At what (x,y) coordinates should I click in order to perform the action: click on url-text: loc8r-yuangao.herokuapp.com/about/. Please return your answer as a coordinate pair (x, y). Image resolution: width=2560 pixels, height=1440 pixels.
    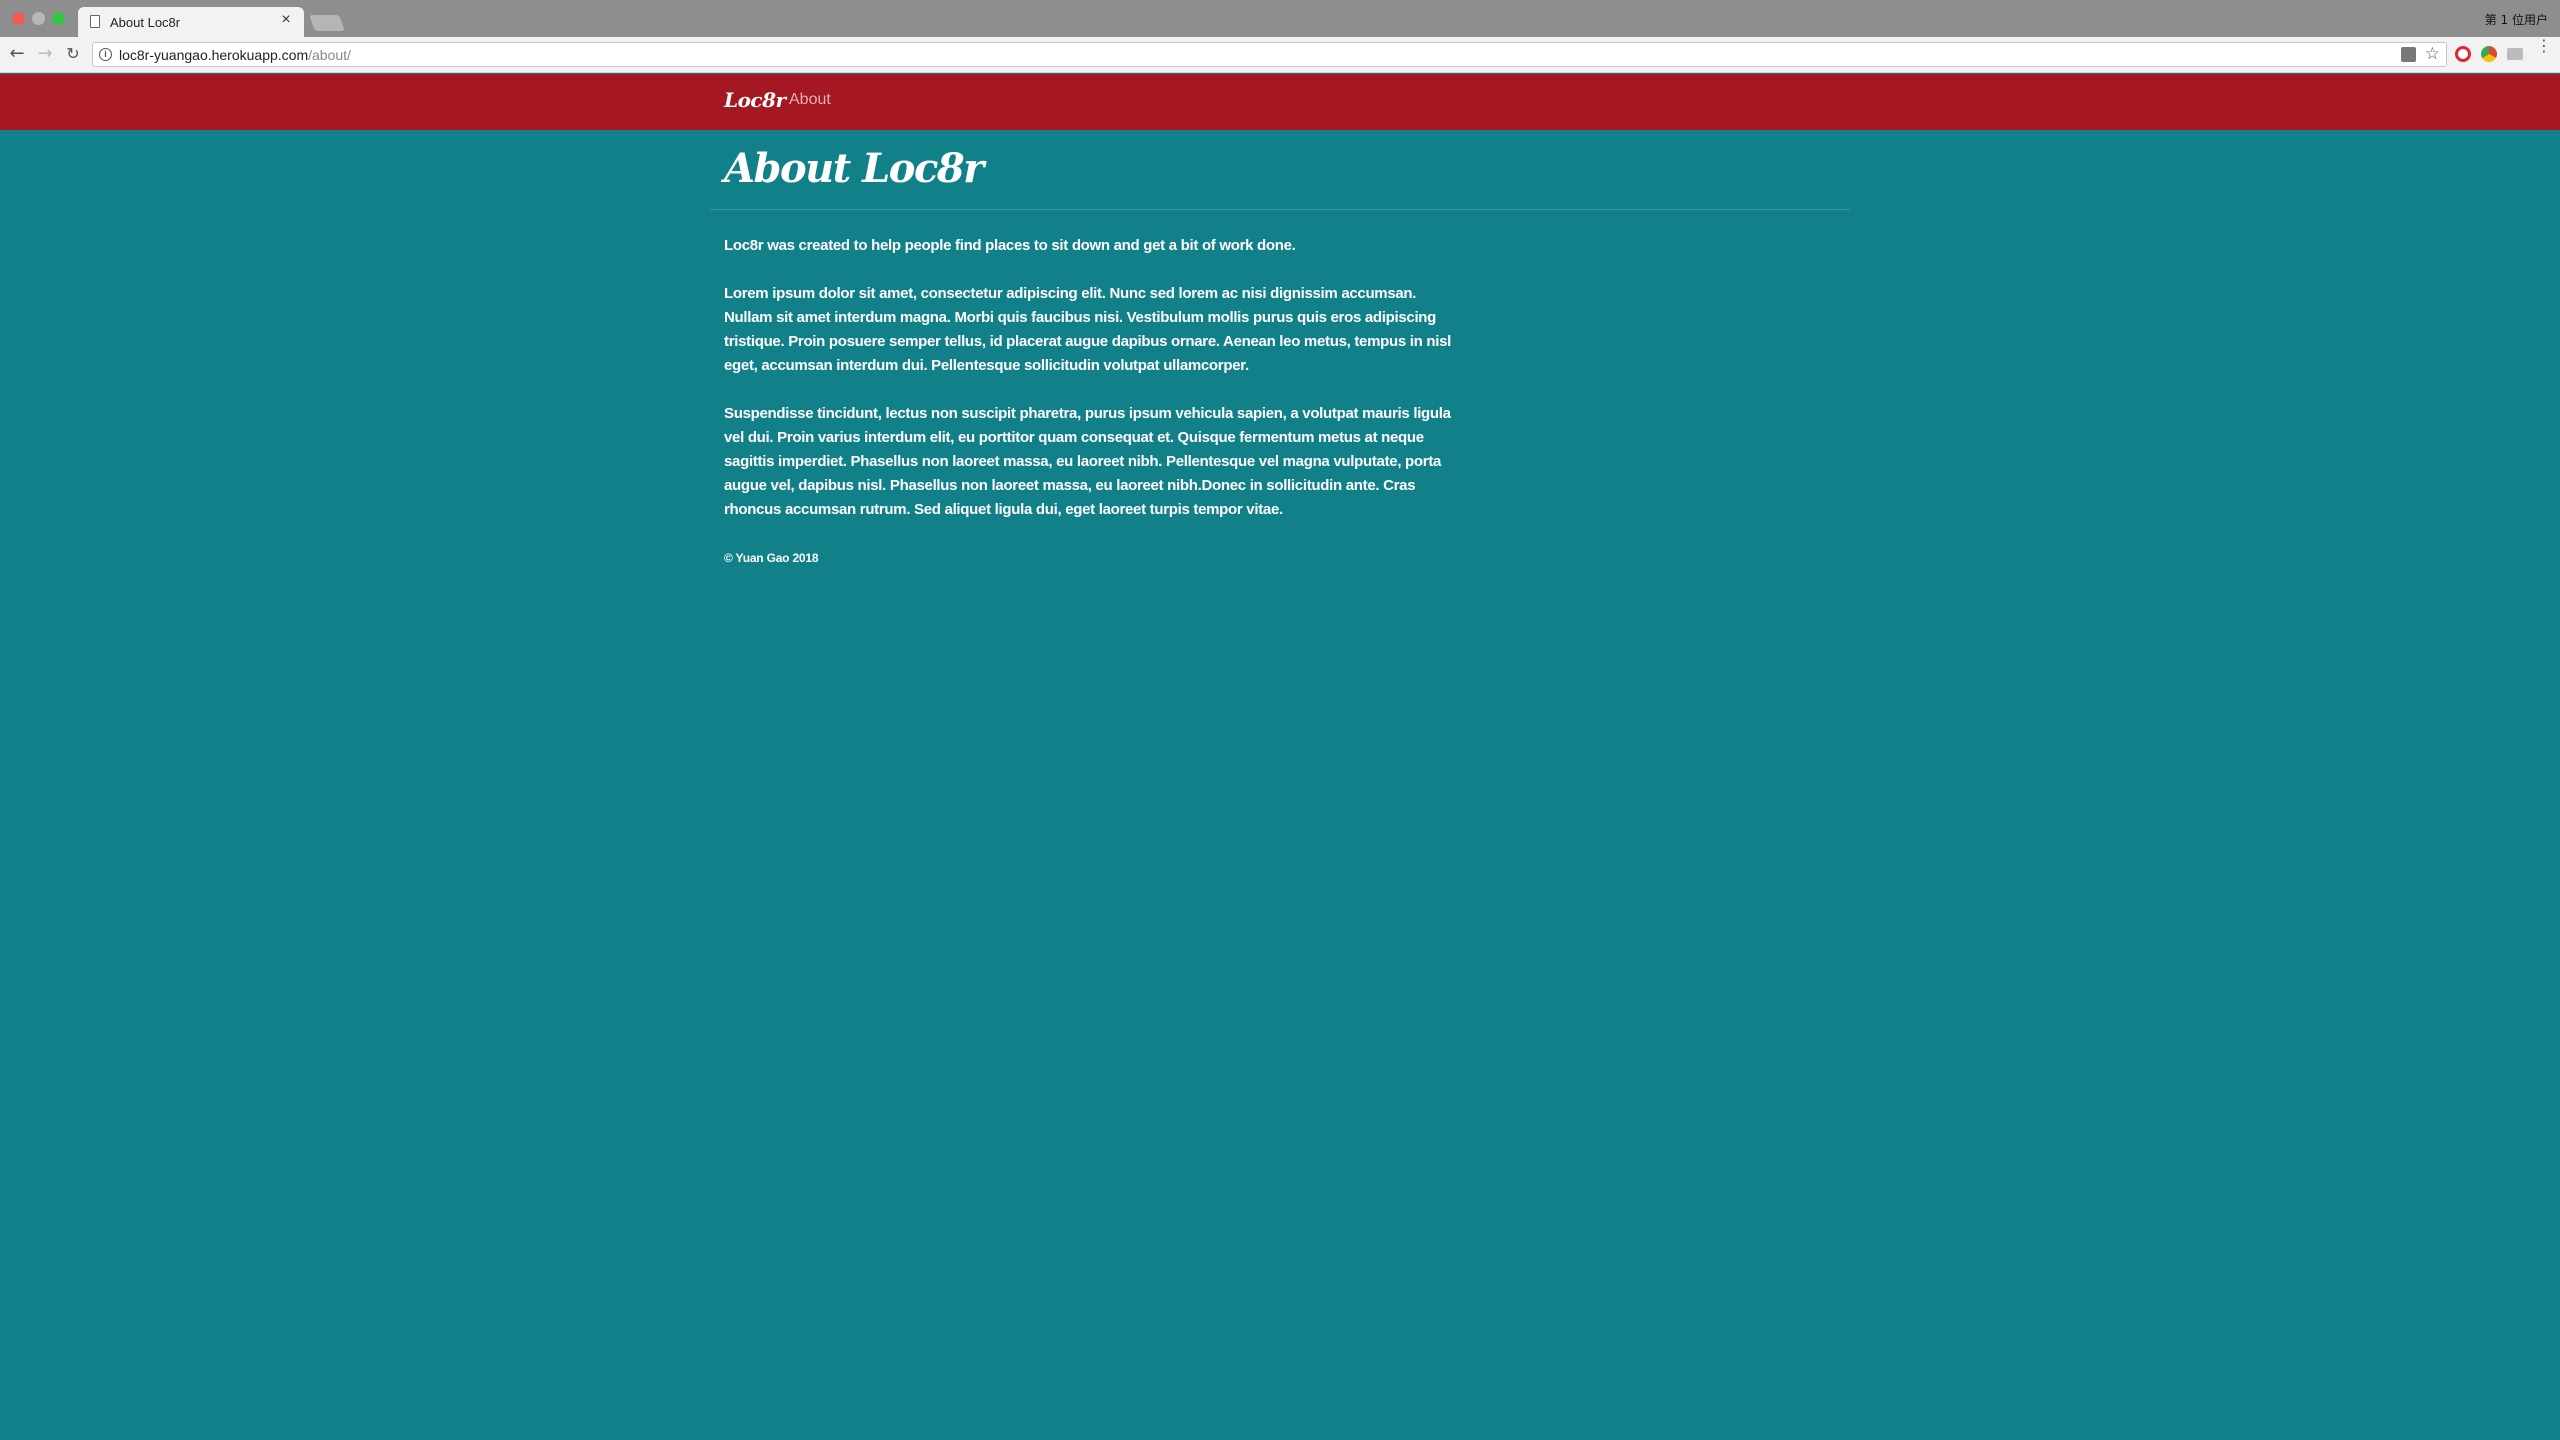
    Looking at the image, I should click on (235, 55).